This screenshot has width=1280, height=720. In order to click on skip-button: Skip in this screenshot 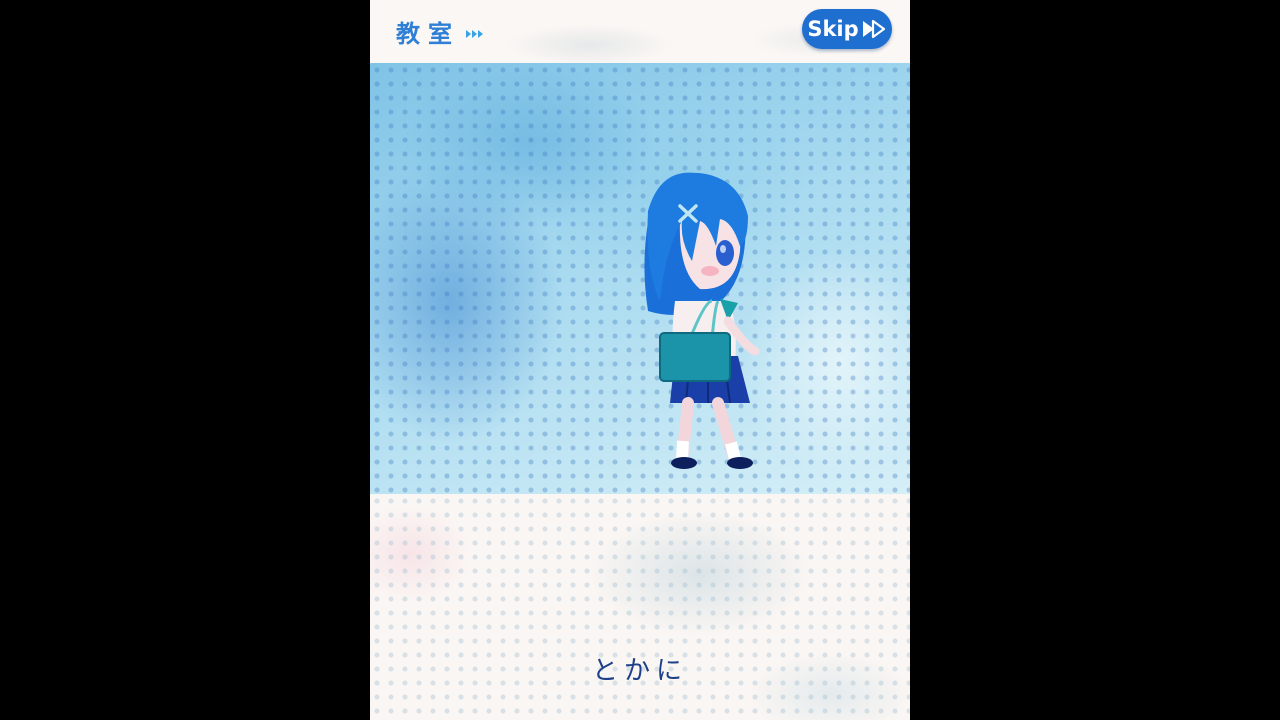, I will do `click(847, 29)`.